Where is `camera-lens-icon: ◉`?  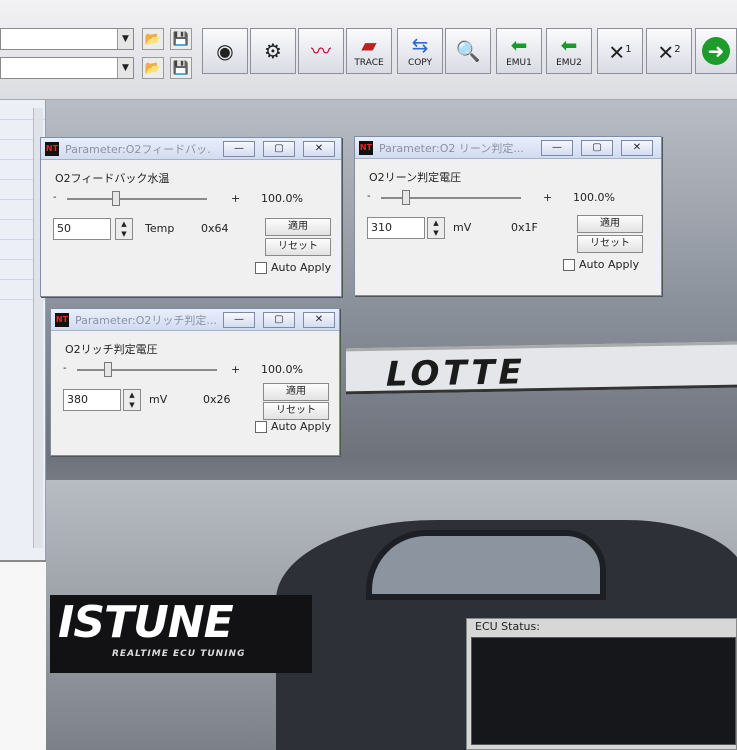
camera-lens-icon: ◉ is located at coordinates (225, 51).